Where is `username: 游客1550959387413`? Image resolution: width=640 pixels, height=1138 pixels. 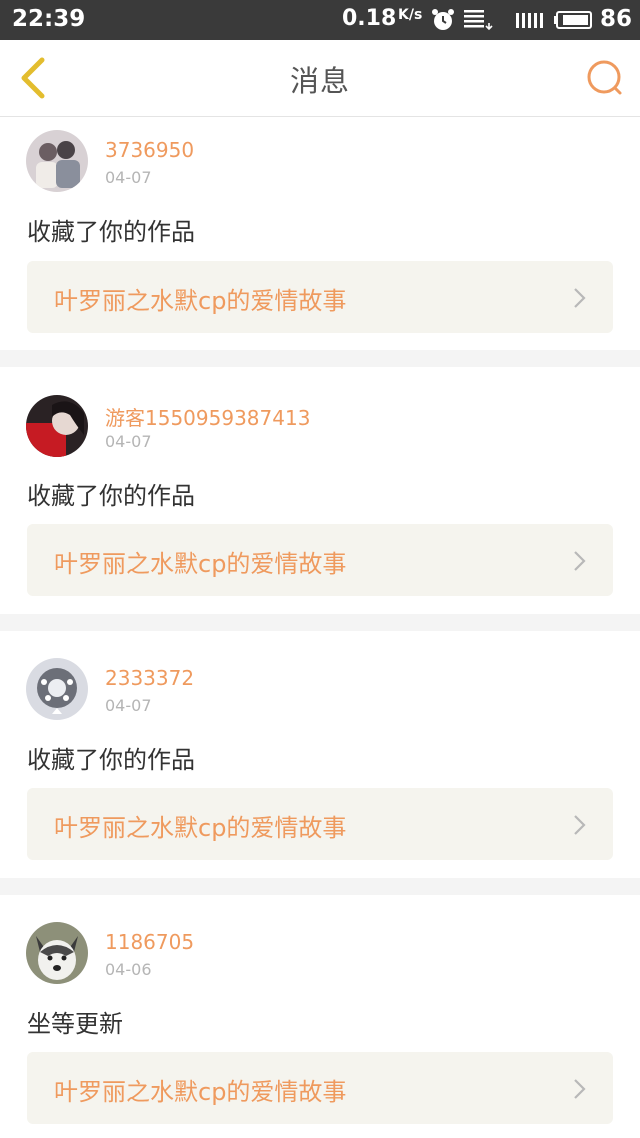 username: 游客1550959387413 is located at coordinates (207, 416).